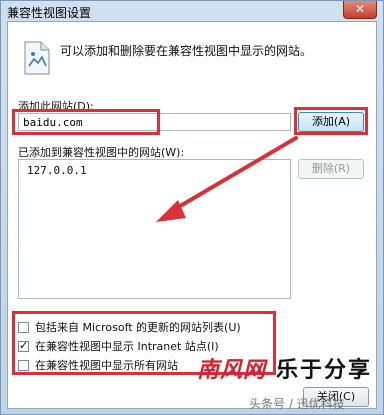 Image resolution: width=384 pixels, height=415 pixels. What do you see at coordinates (37, 58) in the screenshot?
I see `document-icon` at bounding box center [37, 58].